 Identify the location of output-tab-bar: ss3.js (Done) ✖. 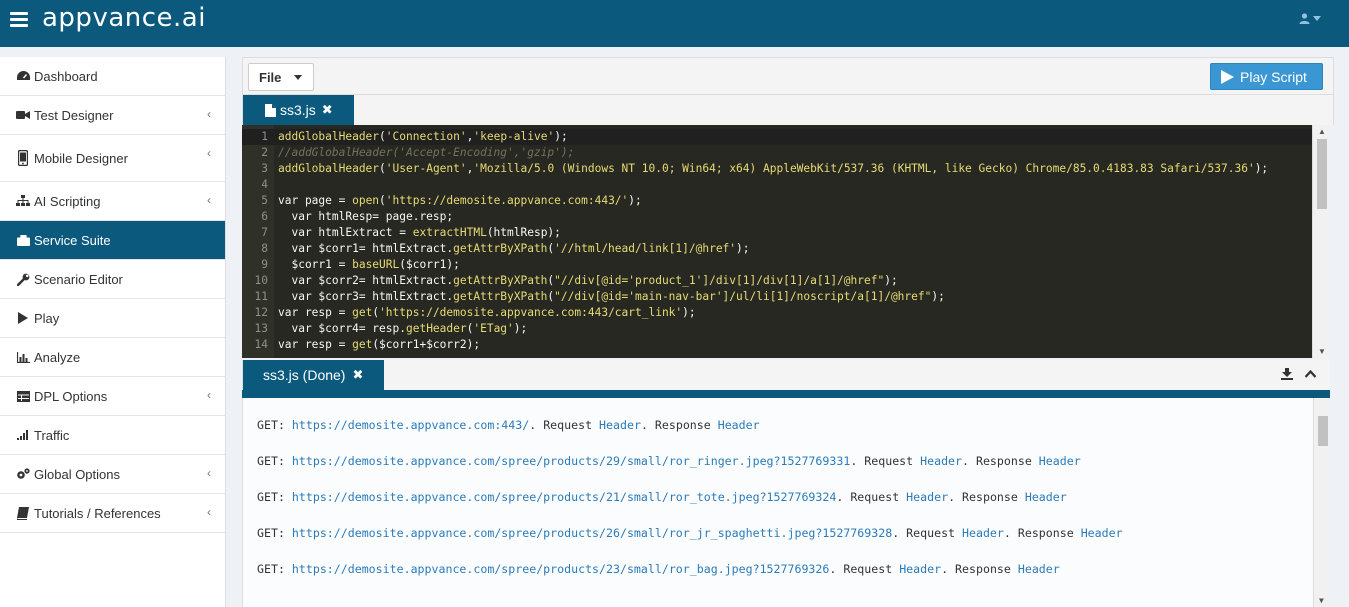
(786, 375).